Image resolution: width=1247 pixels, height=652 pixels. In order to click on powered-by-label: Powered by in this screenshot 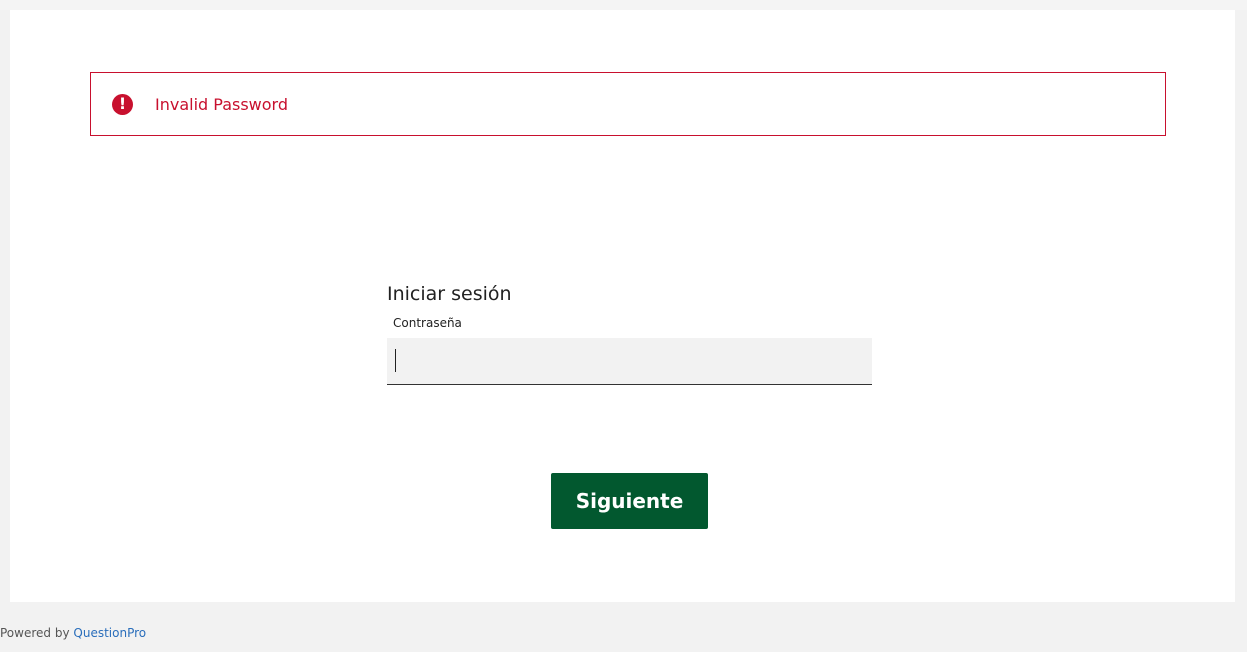, I will do `click(35, 633)`.